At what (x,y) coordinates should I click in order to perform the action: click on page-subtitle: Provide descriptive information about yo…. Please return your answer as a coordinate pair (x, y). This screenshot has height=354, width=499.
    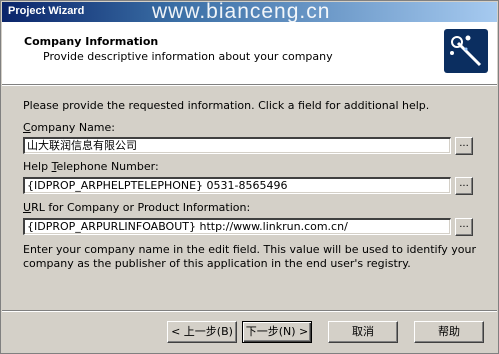
    Looking at the image, I should click on (188, 56).